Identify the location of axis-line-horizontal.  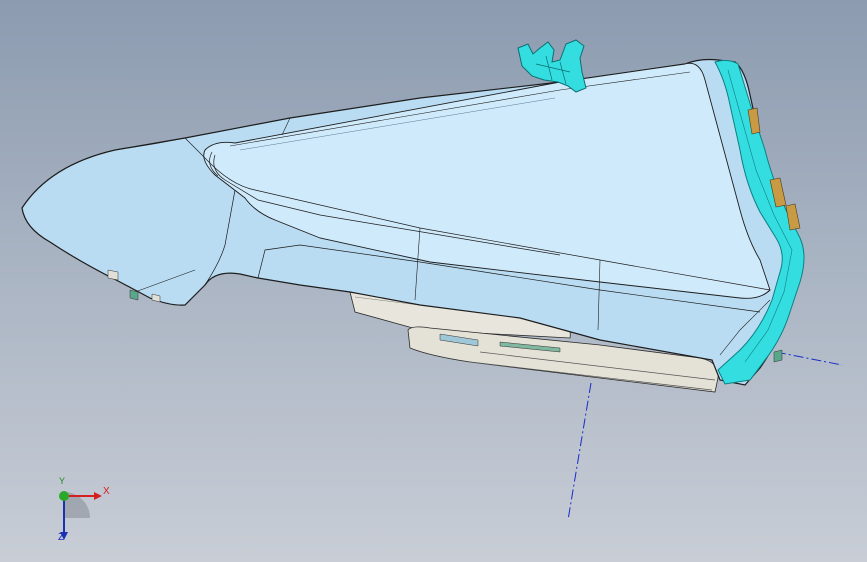
(809, 358).